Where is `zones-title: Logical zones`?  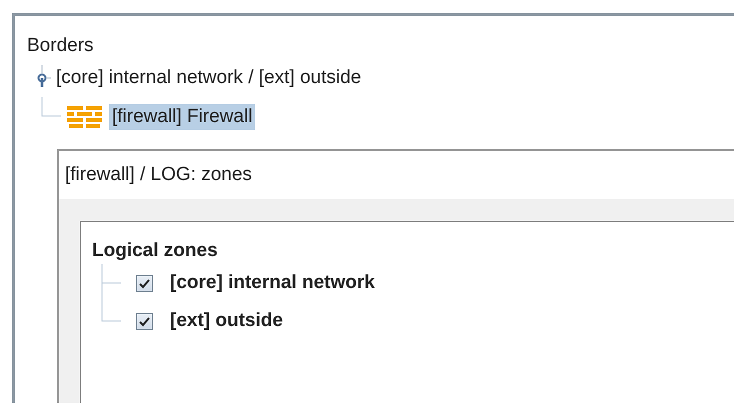 zones-title: Logical zones is located at coordinates (155, 251).